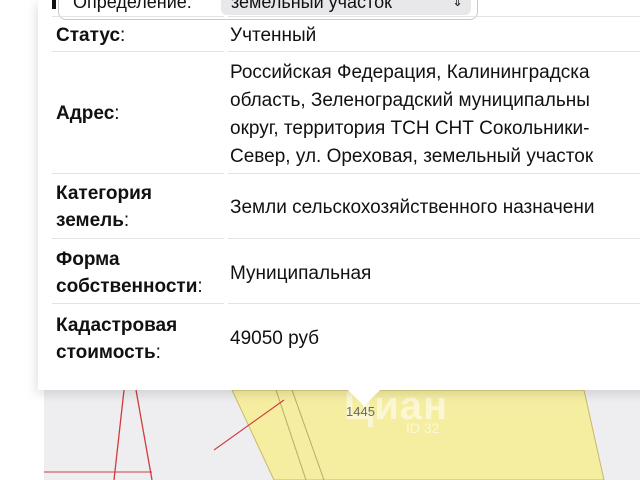 This screenshot has width=640, height=480. I want to click on land-category-label: Категория земель:, so click(104, 207).